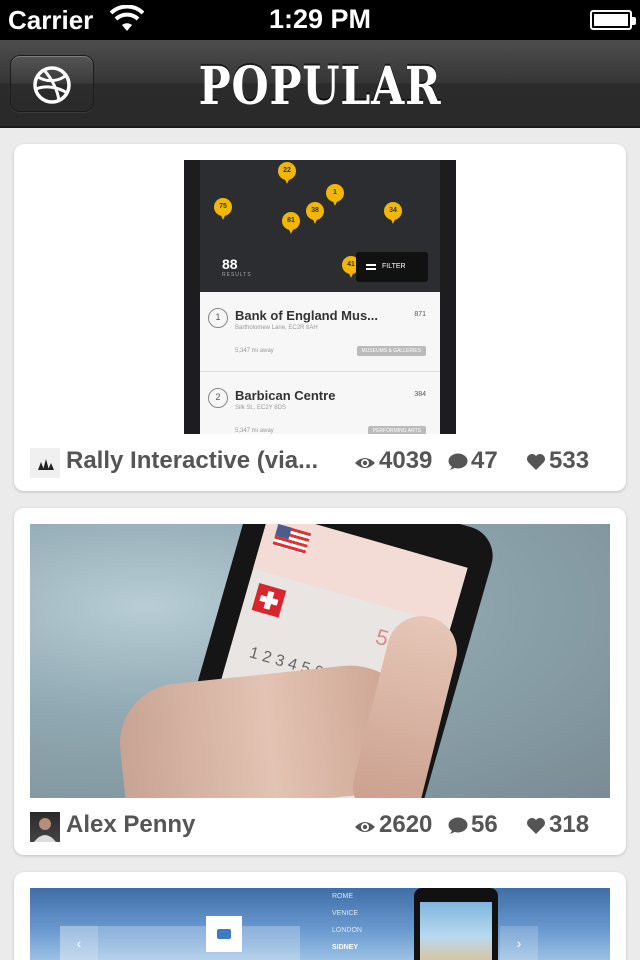  Describe the element at coordinates (519, 943) in the screenshot. I see `chevron-right-icon: ›` at that location.